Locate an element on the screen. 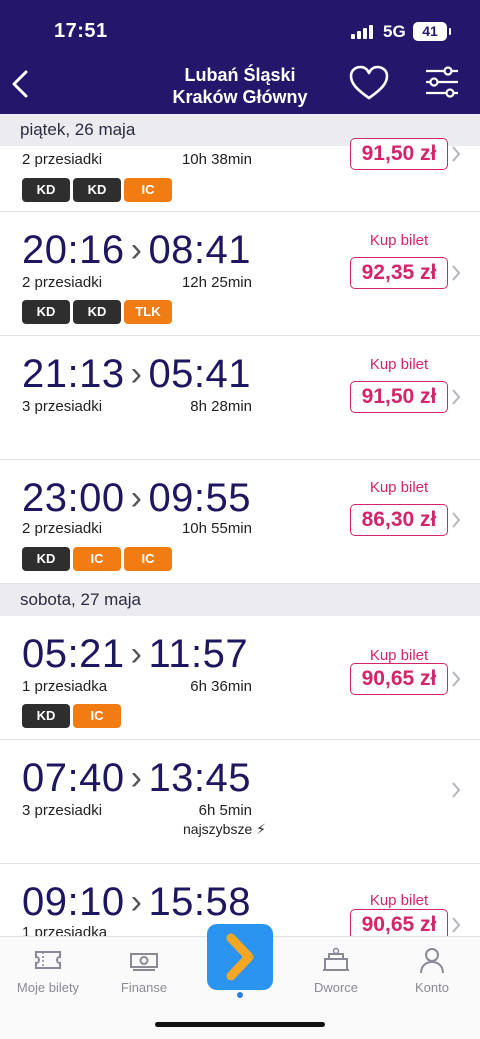 The image size is (480, 1039). departure-time: 23:00 is located at coordinates (73, 498).